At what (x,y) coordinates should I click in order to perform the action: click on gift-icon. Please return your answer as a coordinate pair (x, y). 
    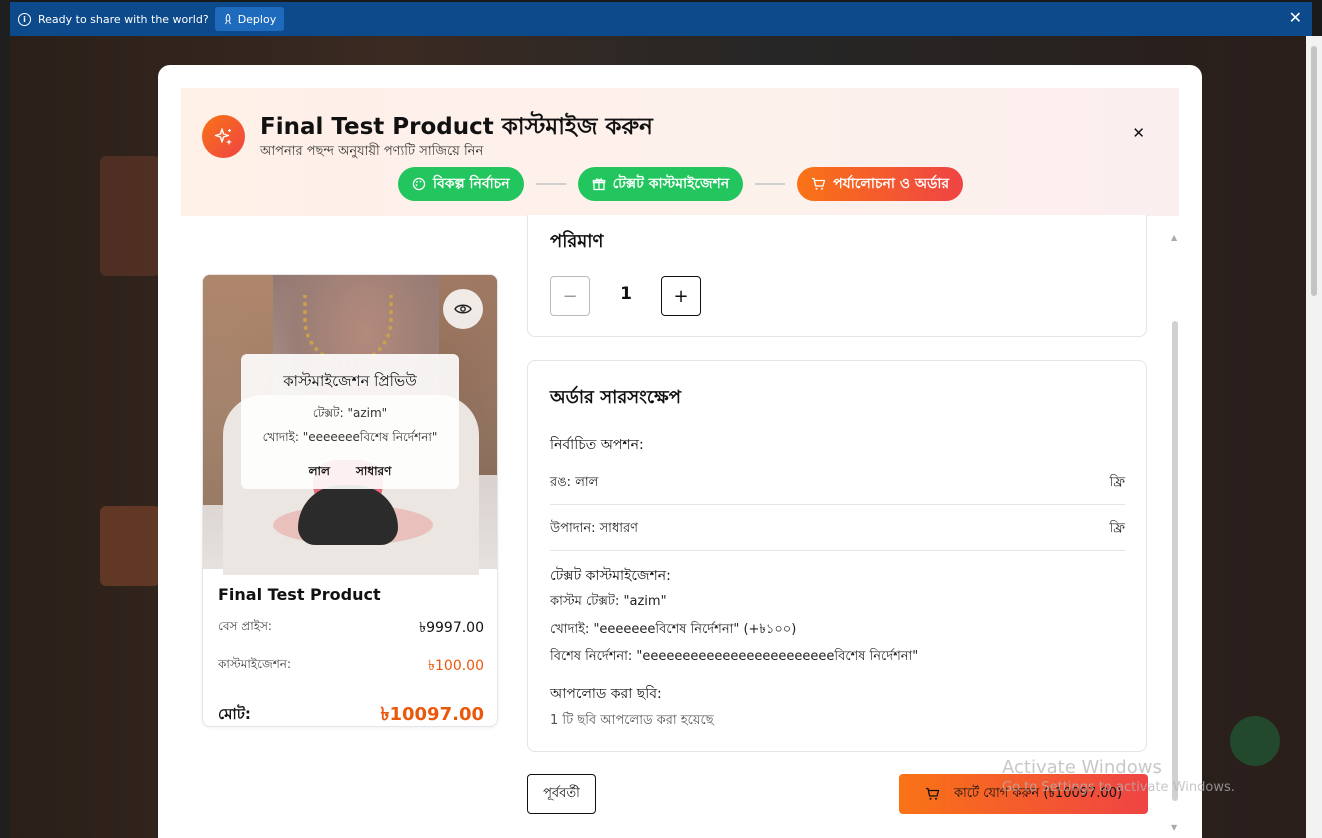
    Looking at the image, I should click on (598, 184).